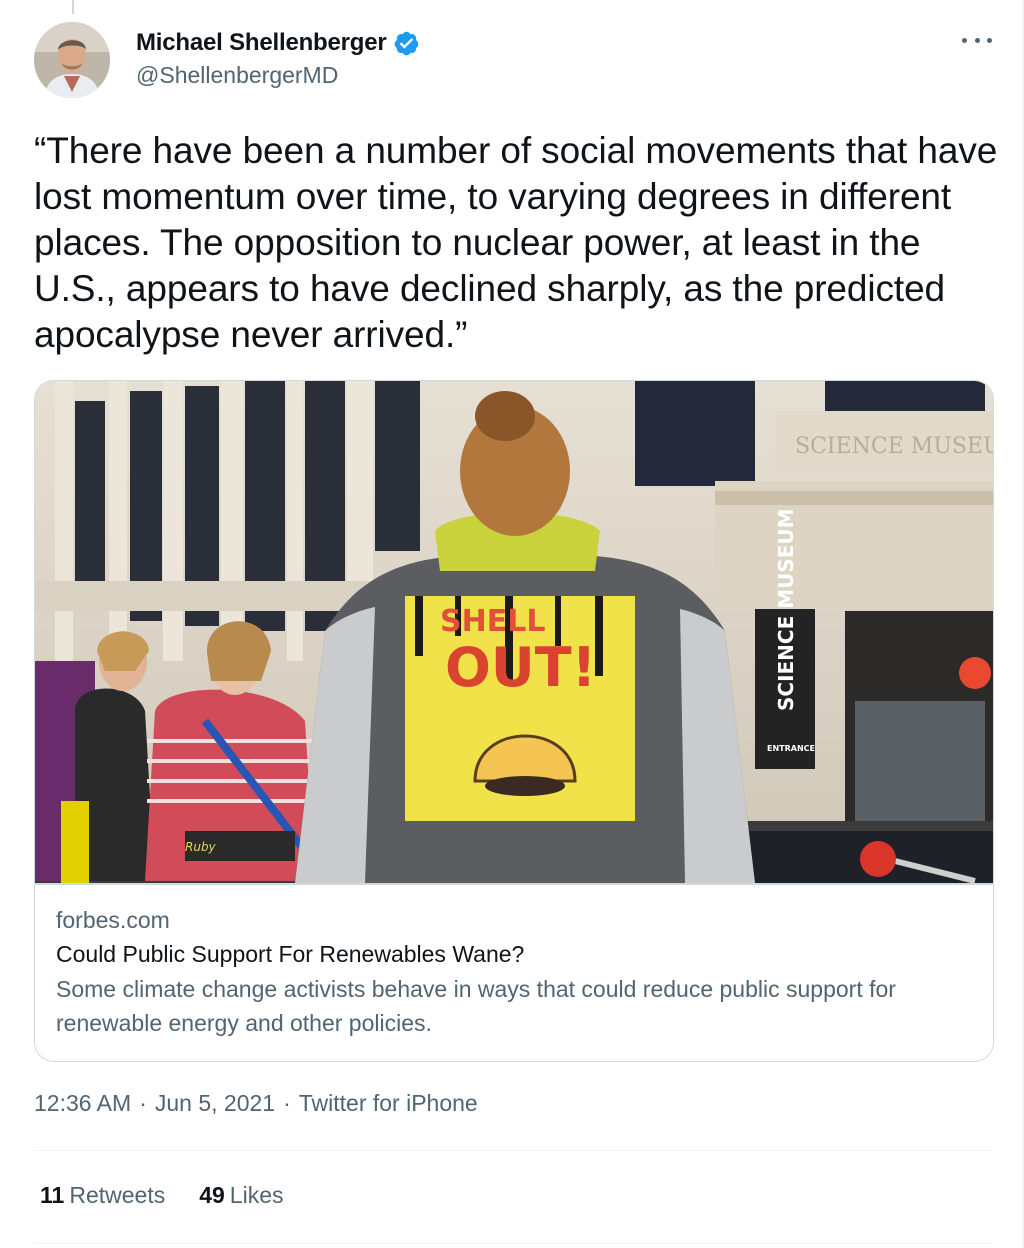 This screenshot has width=1024, height=1248. What do you see at coordinates (894, 446) in the screenshot?
I see `facade-lettering: SCIENCE MUSEU` at bounding box center [894, 446].